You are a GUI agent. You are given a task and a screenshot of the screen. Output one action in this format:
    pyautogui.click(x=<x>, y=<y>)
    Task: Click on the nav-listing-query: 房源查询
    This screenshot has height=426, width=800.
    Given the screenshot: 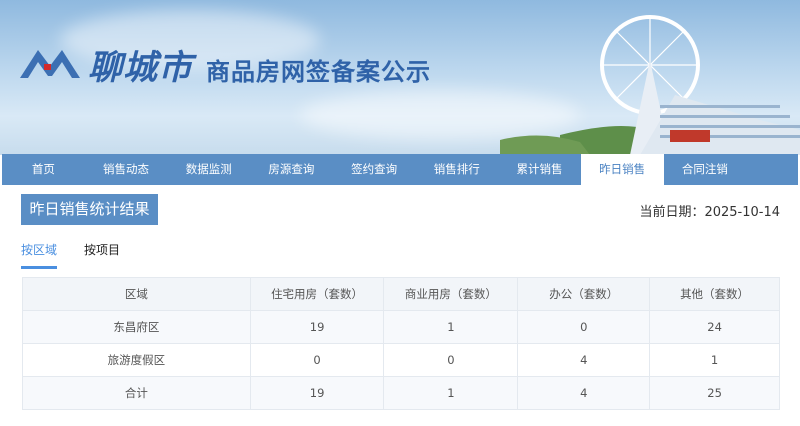 What is the action you would take?
    pyautogui.click(x=291, y=169)
    